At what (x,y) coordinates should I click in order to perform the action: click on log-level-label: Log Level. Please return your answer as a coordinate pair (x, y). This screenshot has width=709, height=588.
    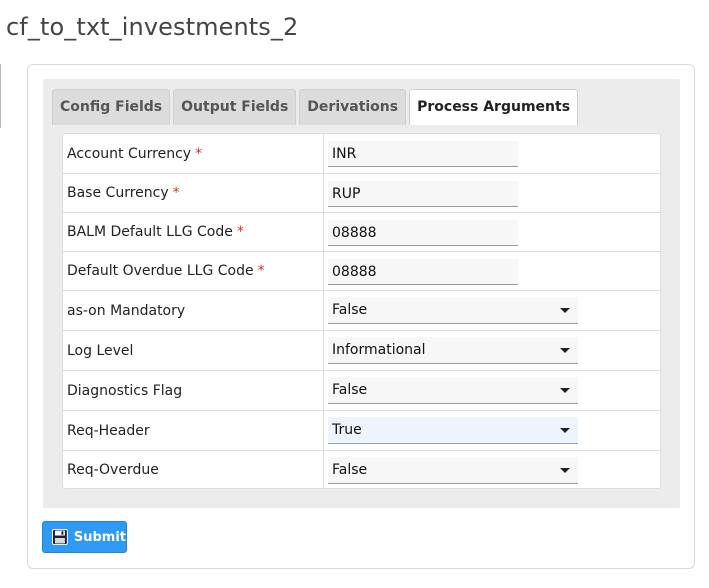
    Looking at the image, I should click on (100, 350).